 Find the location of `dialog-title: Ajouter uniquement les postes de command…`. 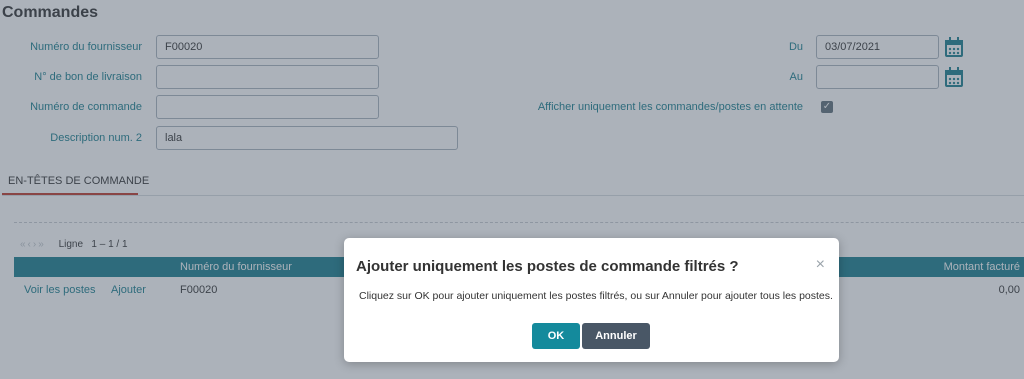

dialog-title: Ajouter uniquement les postes de command… is located at coordinates (547, 266).